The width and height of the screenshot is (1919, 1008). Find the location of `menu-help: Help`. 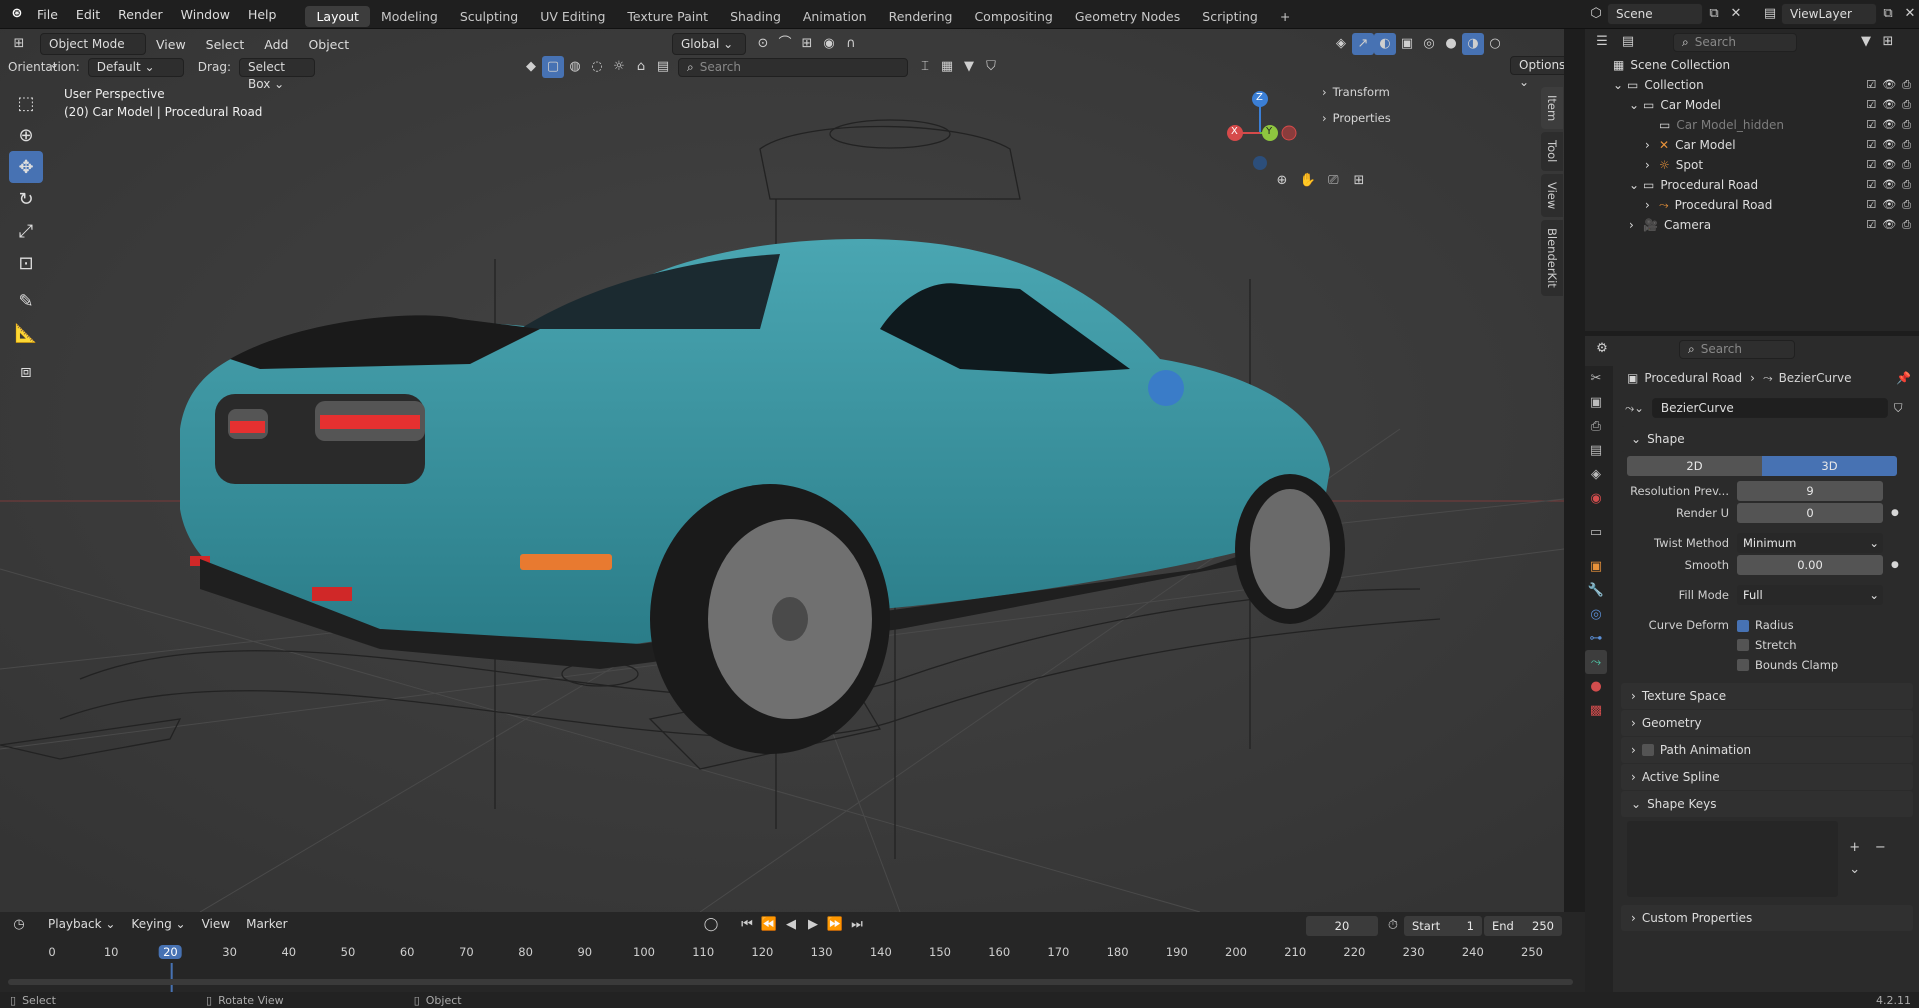

menu-help: Help is located at coordinates (262, 14).